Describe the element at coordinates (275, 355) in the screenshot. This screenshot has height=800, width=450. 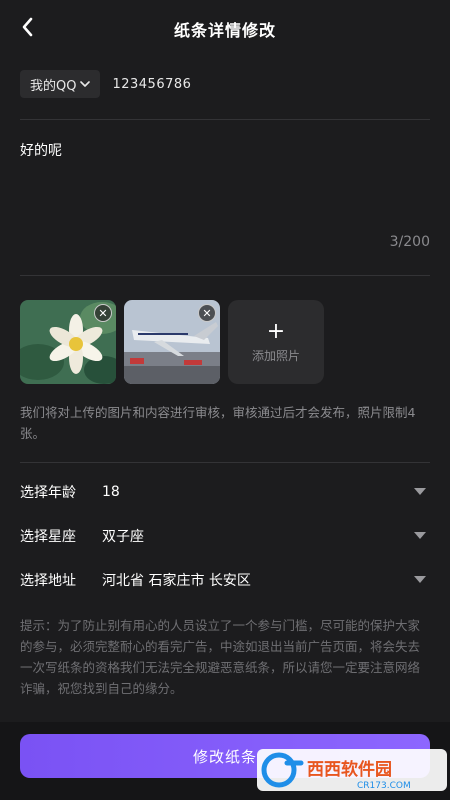
I see `add-photo-label: 添加照片` at that location.